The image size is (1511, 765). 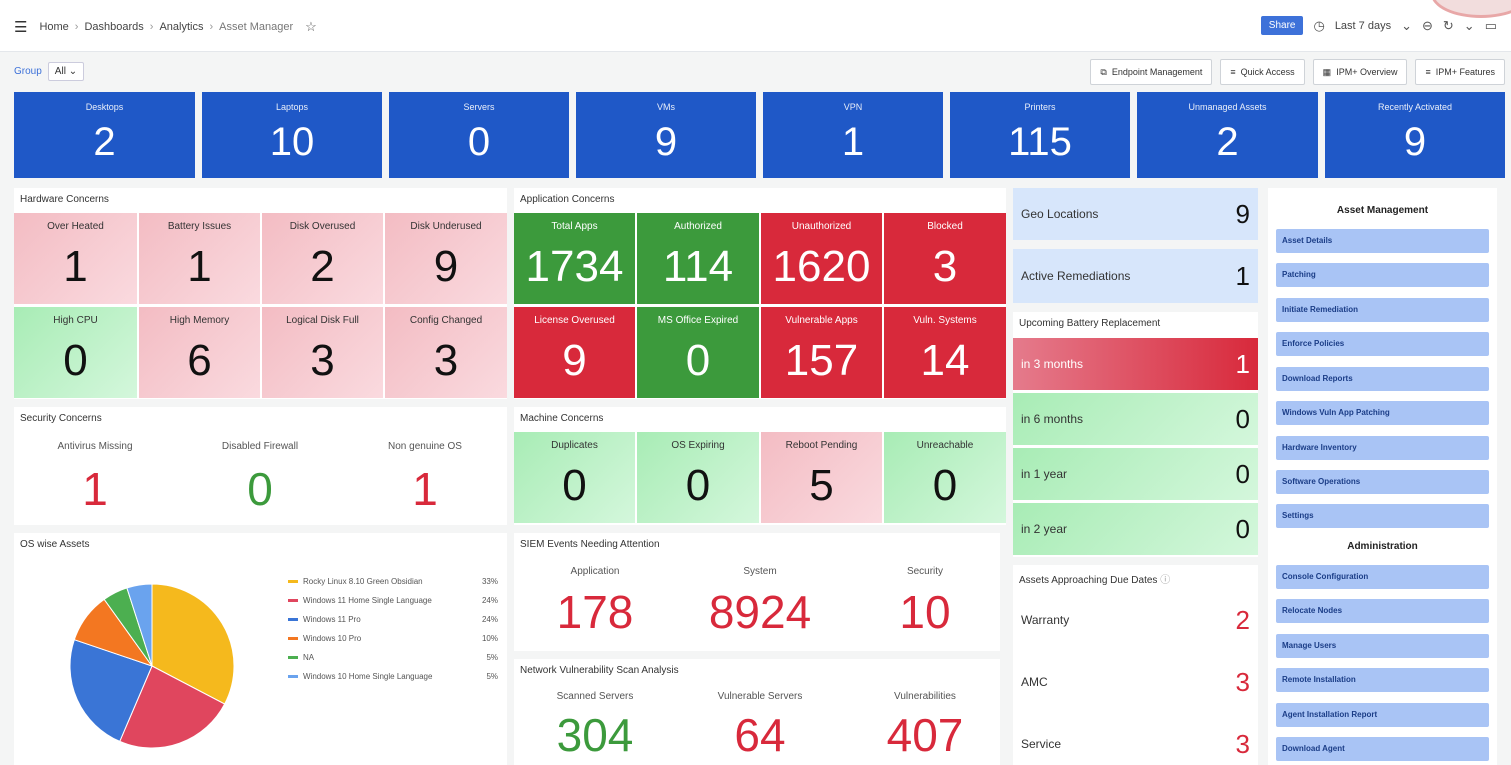 I want to click on panel-title: Application Concerns, so click(x=567, y=199).